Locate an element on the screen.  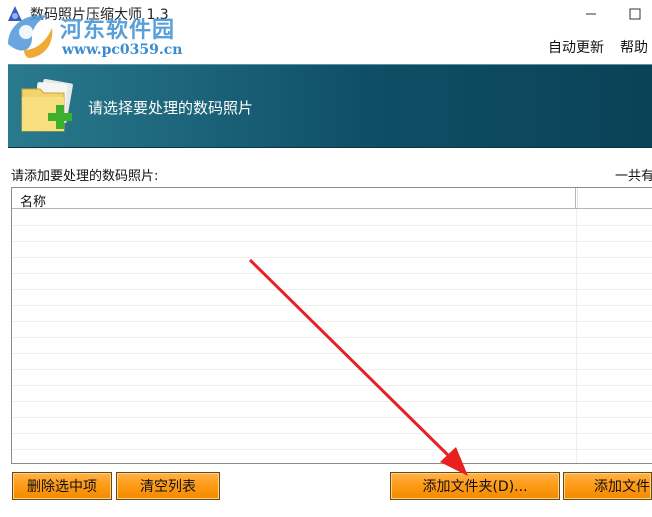
column-header-name: 名称 is located at coordinates (33, 200).